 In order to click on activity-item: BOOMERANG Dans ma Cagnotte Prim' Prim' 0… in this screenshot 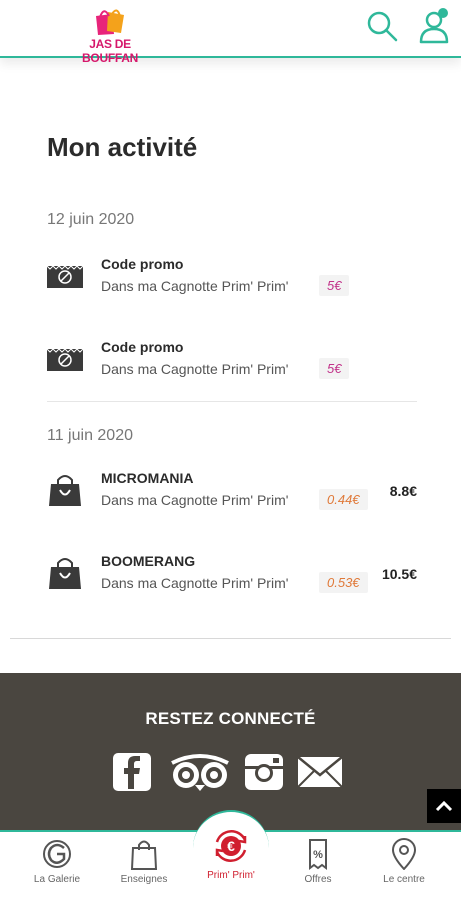, I will do `click(232, 576)`.